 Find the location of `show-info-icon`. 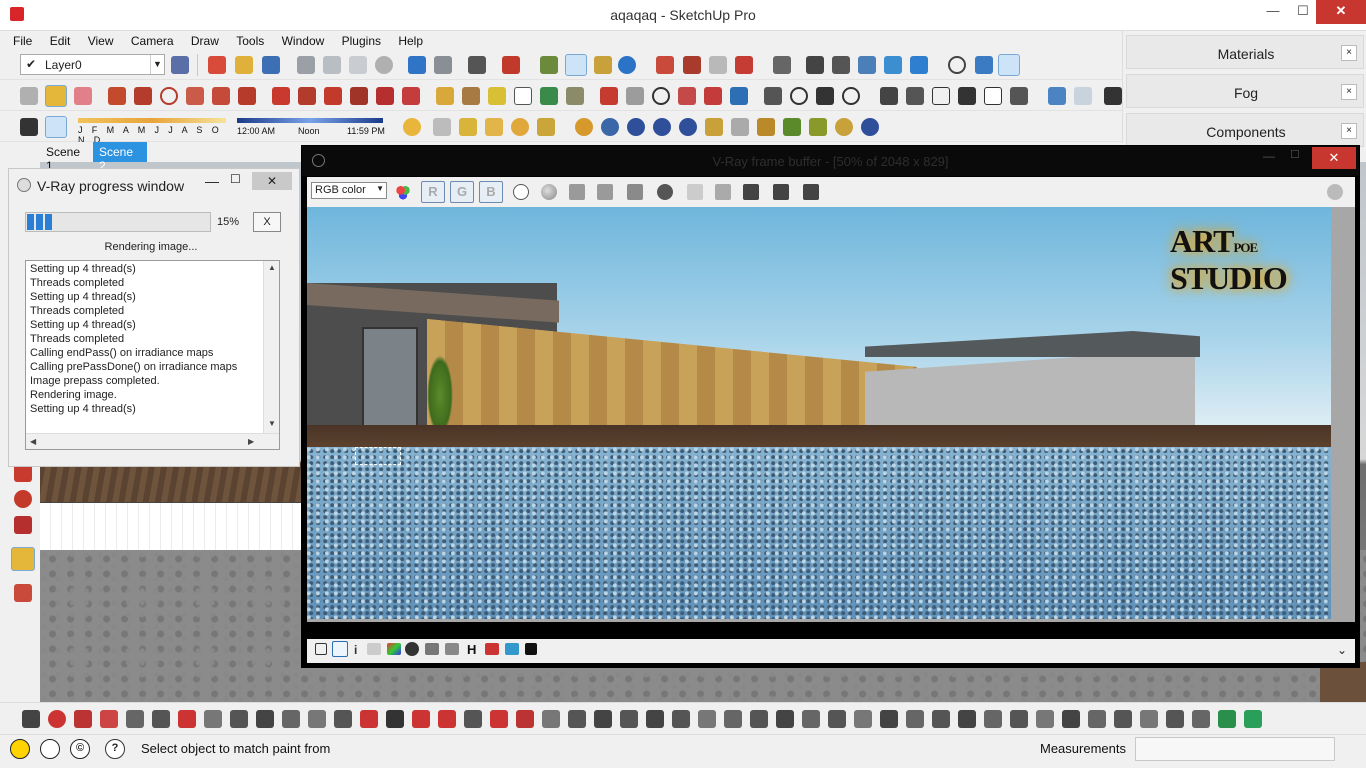

show-info-icon is located at coordinates (340, 649).